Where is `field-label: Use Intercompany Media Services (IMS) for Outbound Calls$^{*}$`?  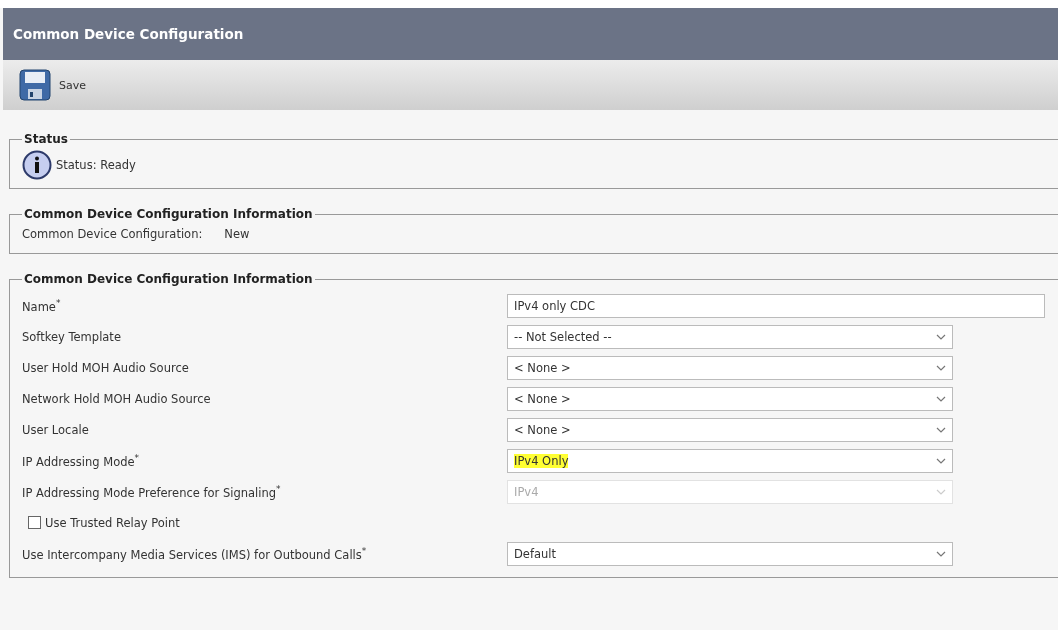
field-label: Use Intercompany Media Services (IMS) for Outbound Calls$^{*}$ is located at coordinates (195, 553).